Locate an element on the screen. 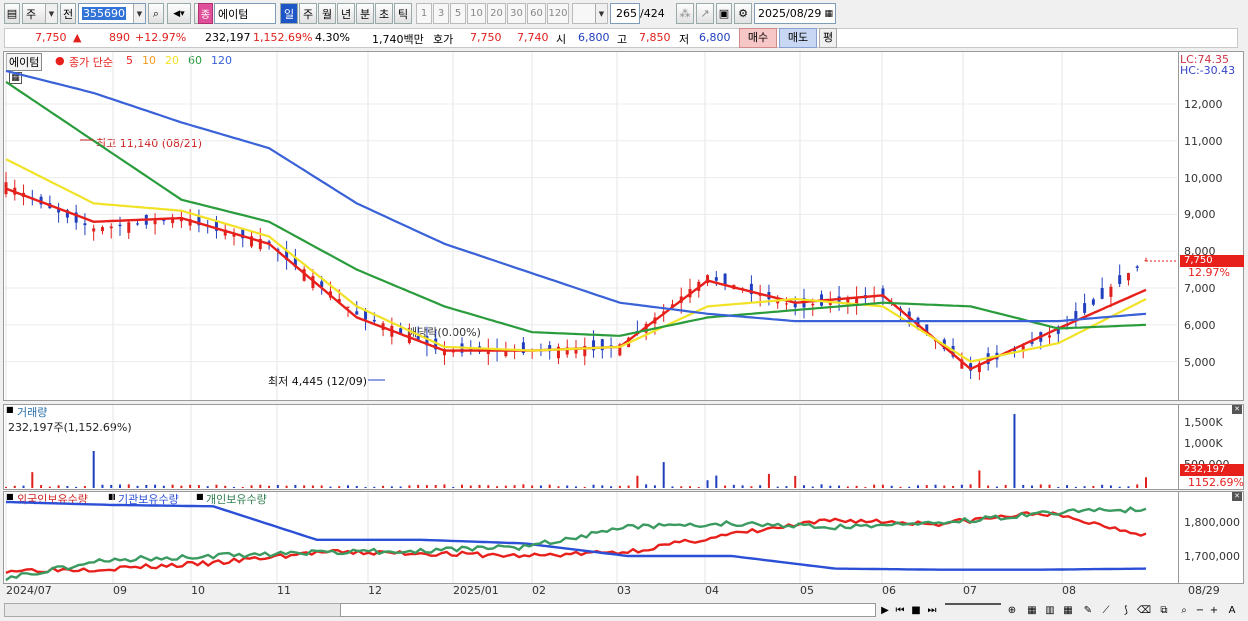 This screenshot has width=1248, height=621. max-price-note: 최고 11,140 (08/21) is located at coordinates (149, 143).